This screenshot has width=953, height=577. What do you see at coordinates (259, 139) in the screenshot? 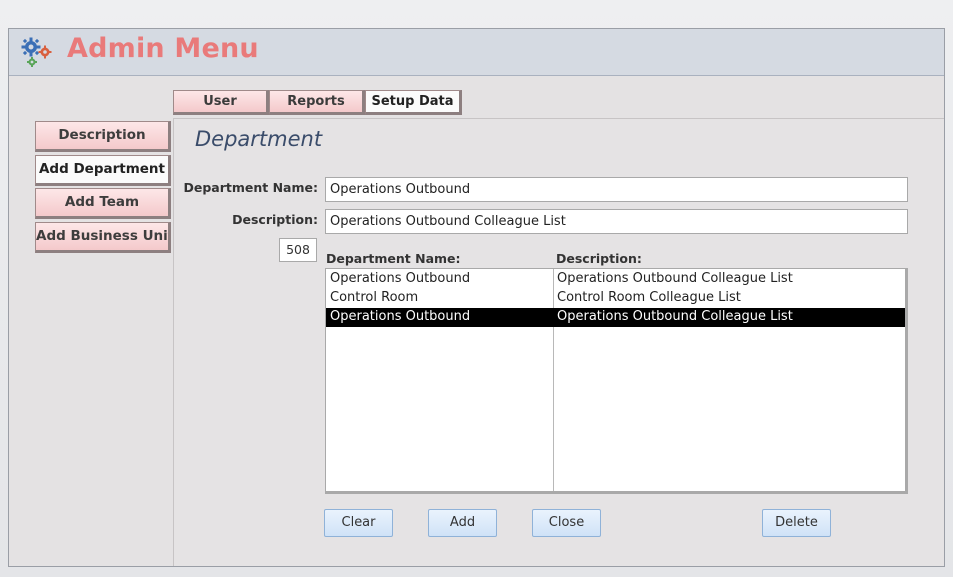
I see `section-title: Department` at bounding box center [259, 139].